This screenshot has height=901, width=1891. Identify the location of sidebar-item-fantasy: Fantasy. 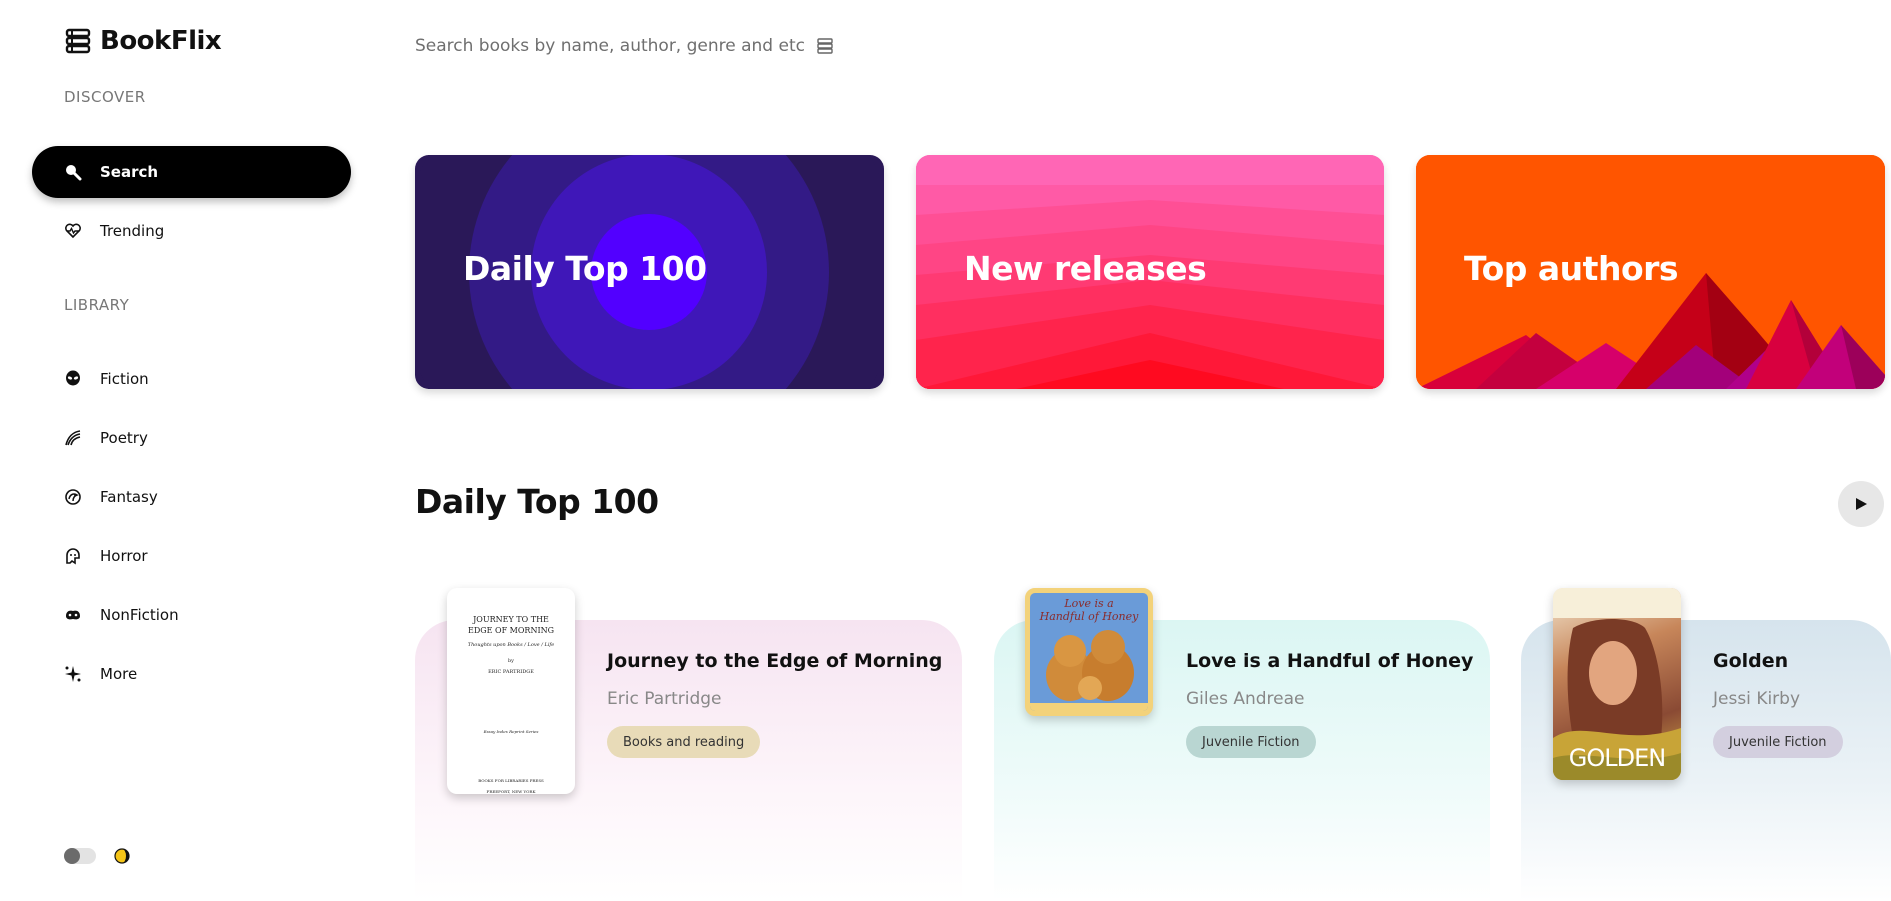
(191, 497).